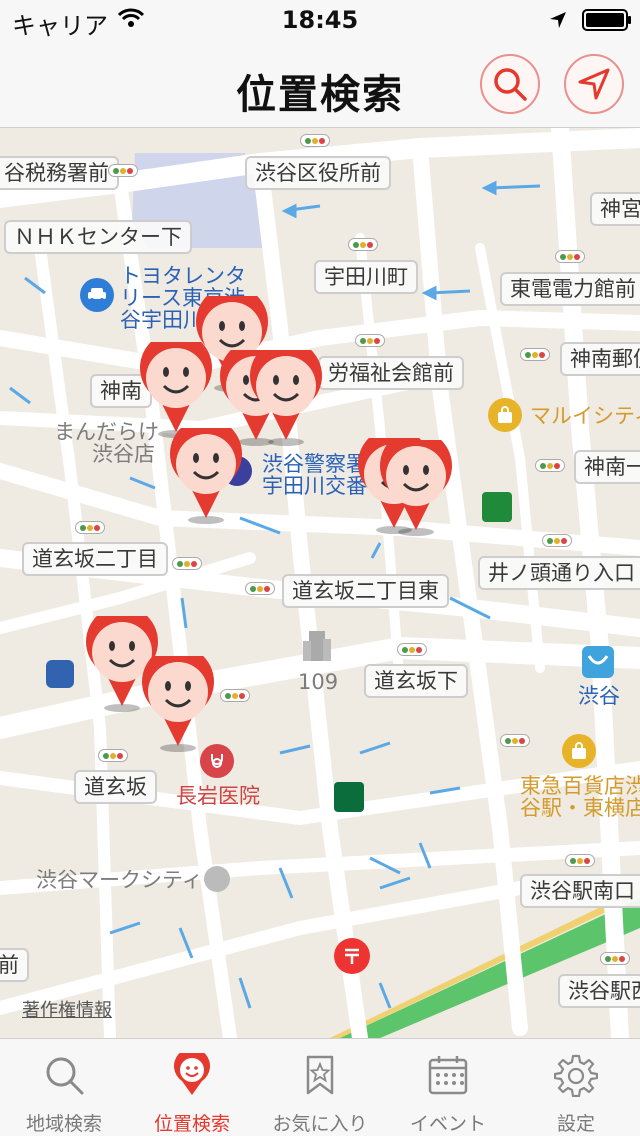 This screenshot has width=640, height=1136. Describe the element at coordinates (115, 787) in the screenshot. I see `street-label-dogenzaka: 道玄坂` at that location.